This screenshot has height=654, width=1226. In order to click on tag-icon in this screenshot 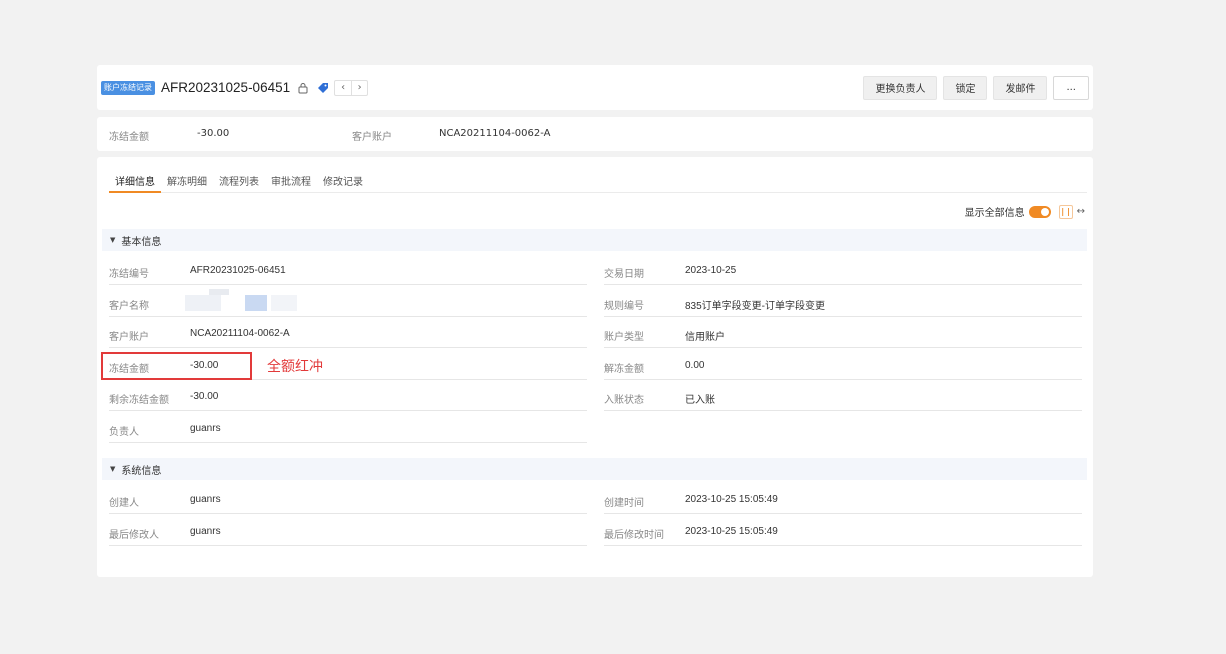, I will do `click(323, 88)`.